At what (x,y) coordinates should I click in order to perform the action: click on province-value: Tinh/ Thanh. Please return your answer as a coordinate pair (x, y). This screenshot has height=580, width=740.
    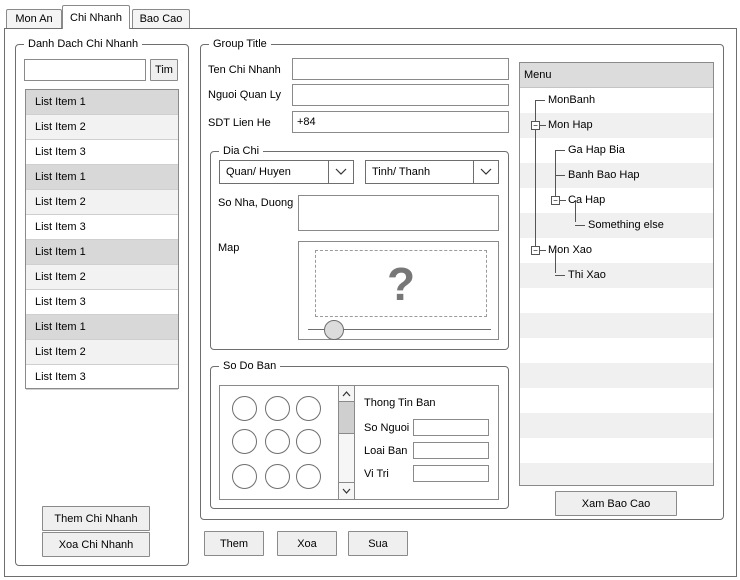
    Looking at the image, I should click on (401, 172).